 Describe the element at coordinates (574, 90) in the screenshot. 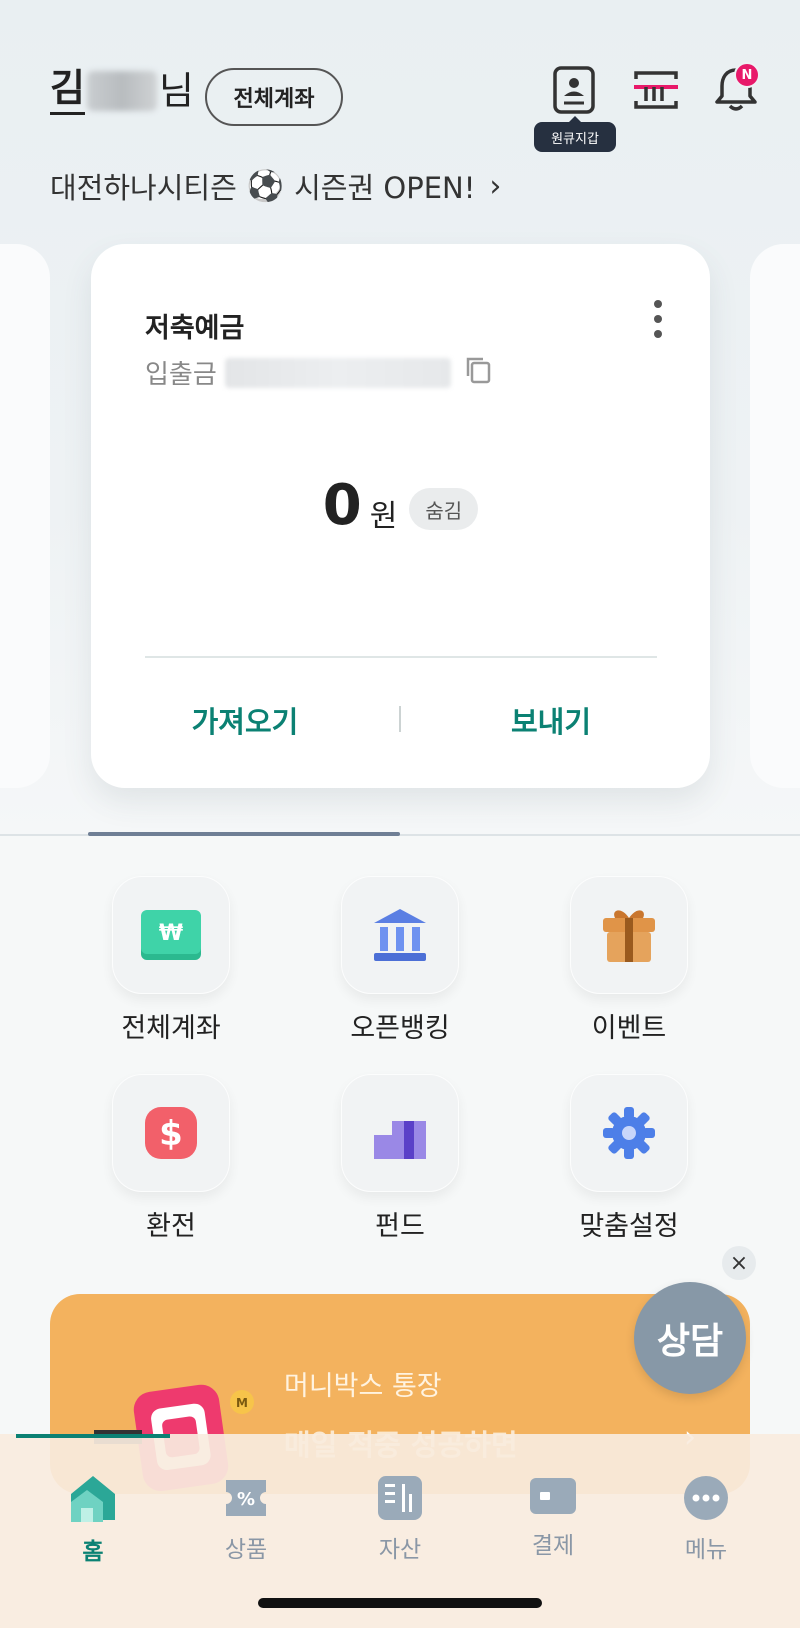

I see `wallet-id-icon` at that location.